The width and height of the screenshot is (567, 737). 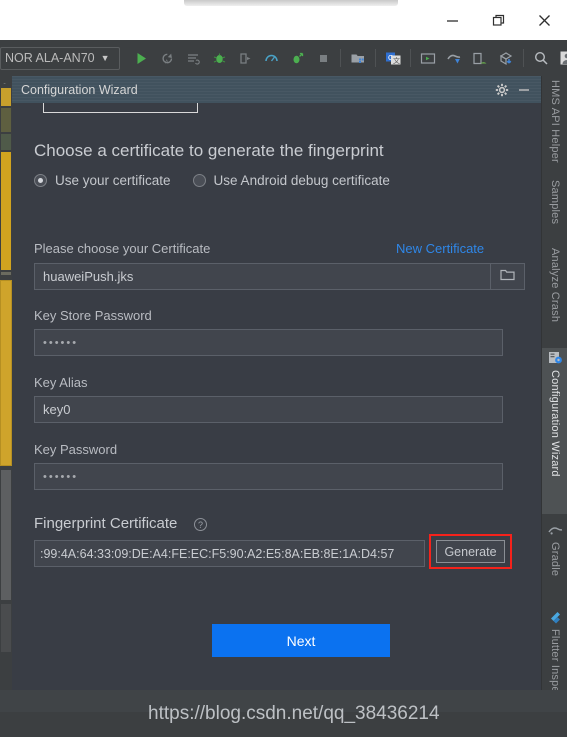 I want to click on logcat-icon, so click(x=193, y=58).